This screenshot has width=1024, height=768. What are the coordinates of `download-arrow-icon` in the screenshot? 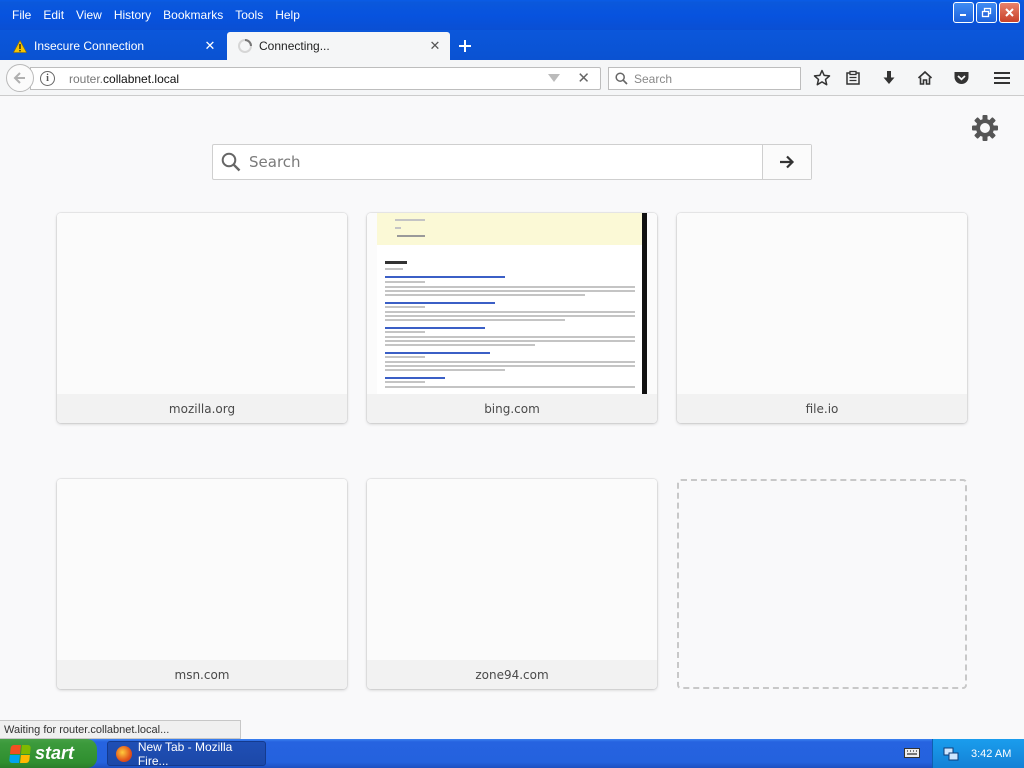 It's located at (889, 77).